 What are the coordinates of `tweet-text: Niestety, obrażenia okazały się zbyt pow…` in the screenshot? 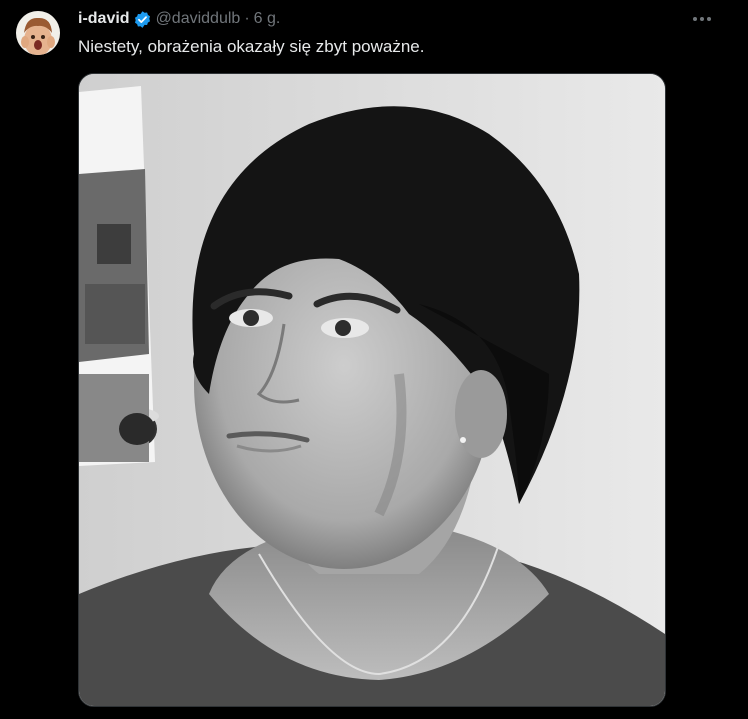 It's located at (251, 46).